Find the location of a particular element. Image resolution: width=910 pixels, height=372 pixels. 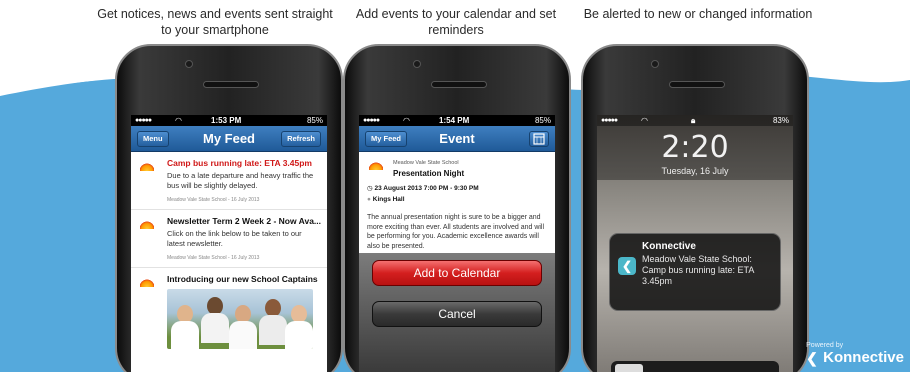

event-name: Presentation Night is located at coordinates (429, 173).